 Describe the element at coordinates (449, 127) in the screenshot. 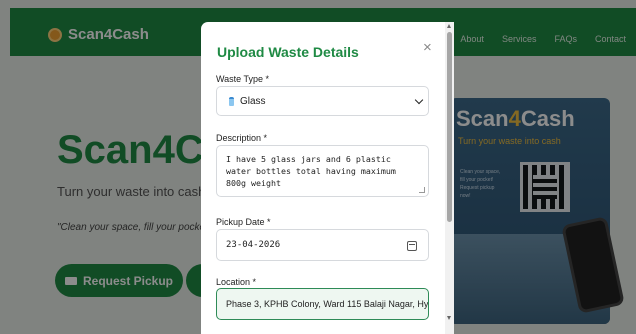

I see `scrollbar-thumb` at that location.